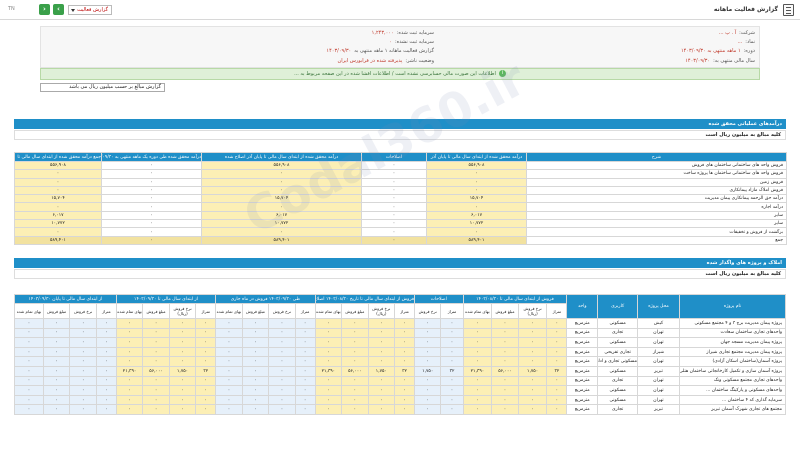 The width and height of the screenshot is (800, 450). Describe the element at coordinates (658, 323) in the screenshot. I see `table-cell: کیش` at that location.